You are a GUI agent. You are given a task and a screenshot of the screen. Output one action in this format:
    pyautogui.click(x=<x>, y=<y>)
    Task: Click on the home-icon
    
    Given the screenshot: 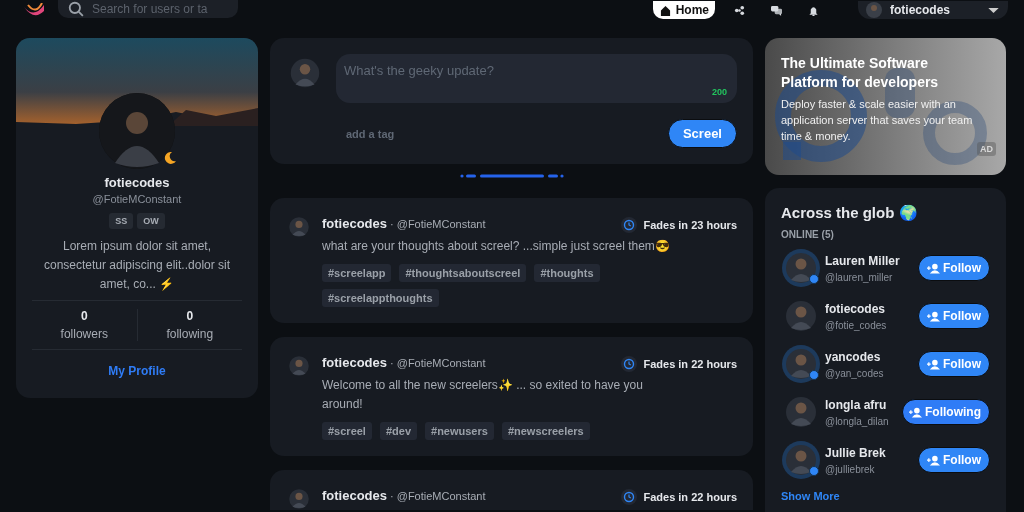 What is the action you would take?
    pyautogui.click(x=665, y=10)
    